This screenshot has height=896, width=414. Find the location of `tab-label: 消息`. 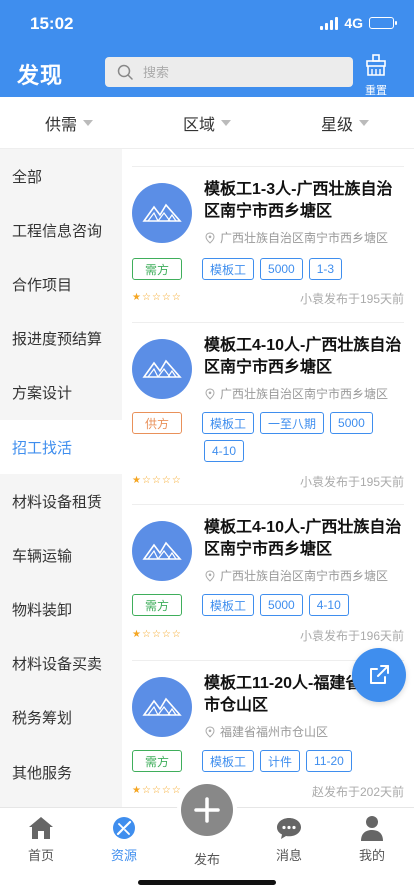

tab-label: 消息 is located at coordinates (288, 855).